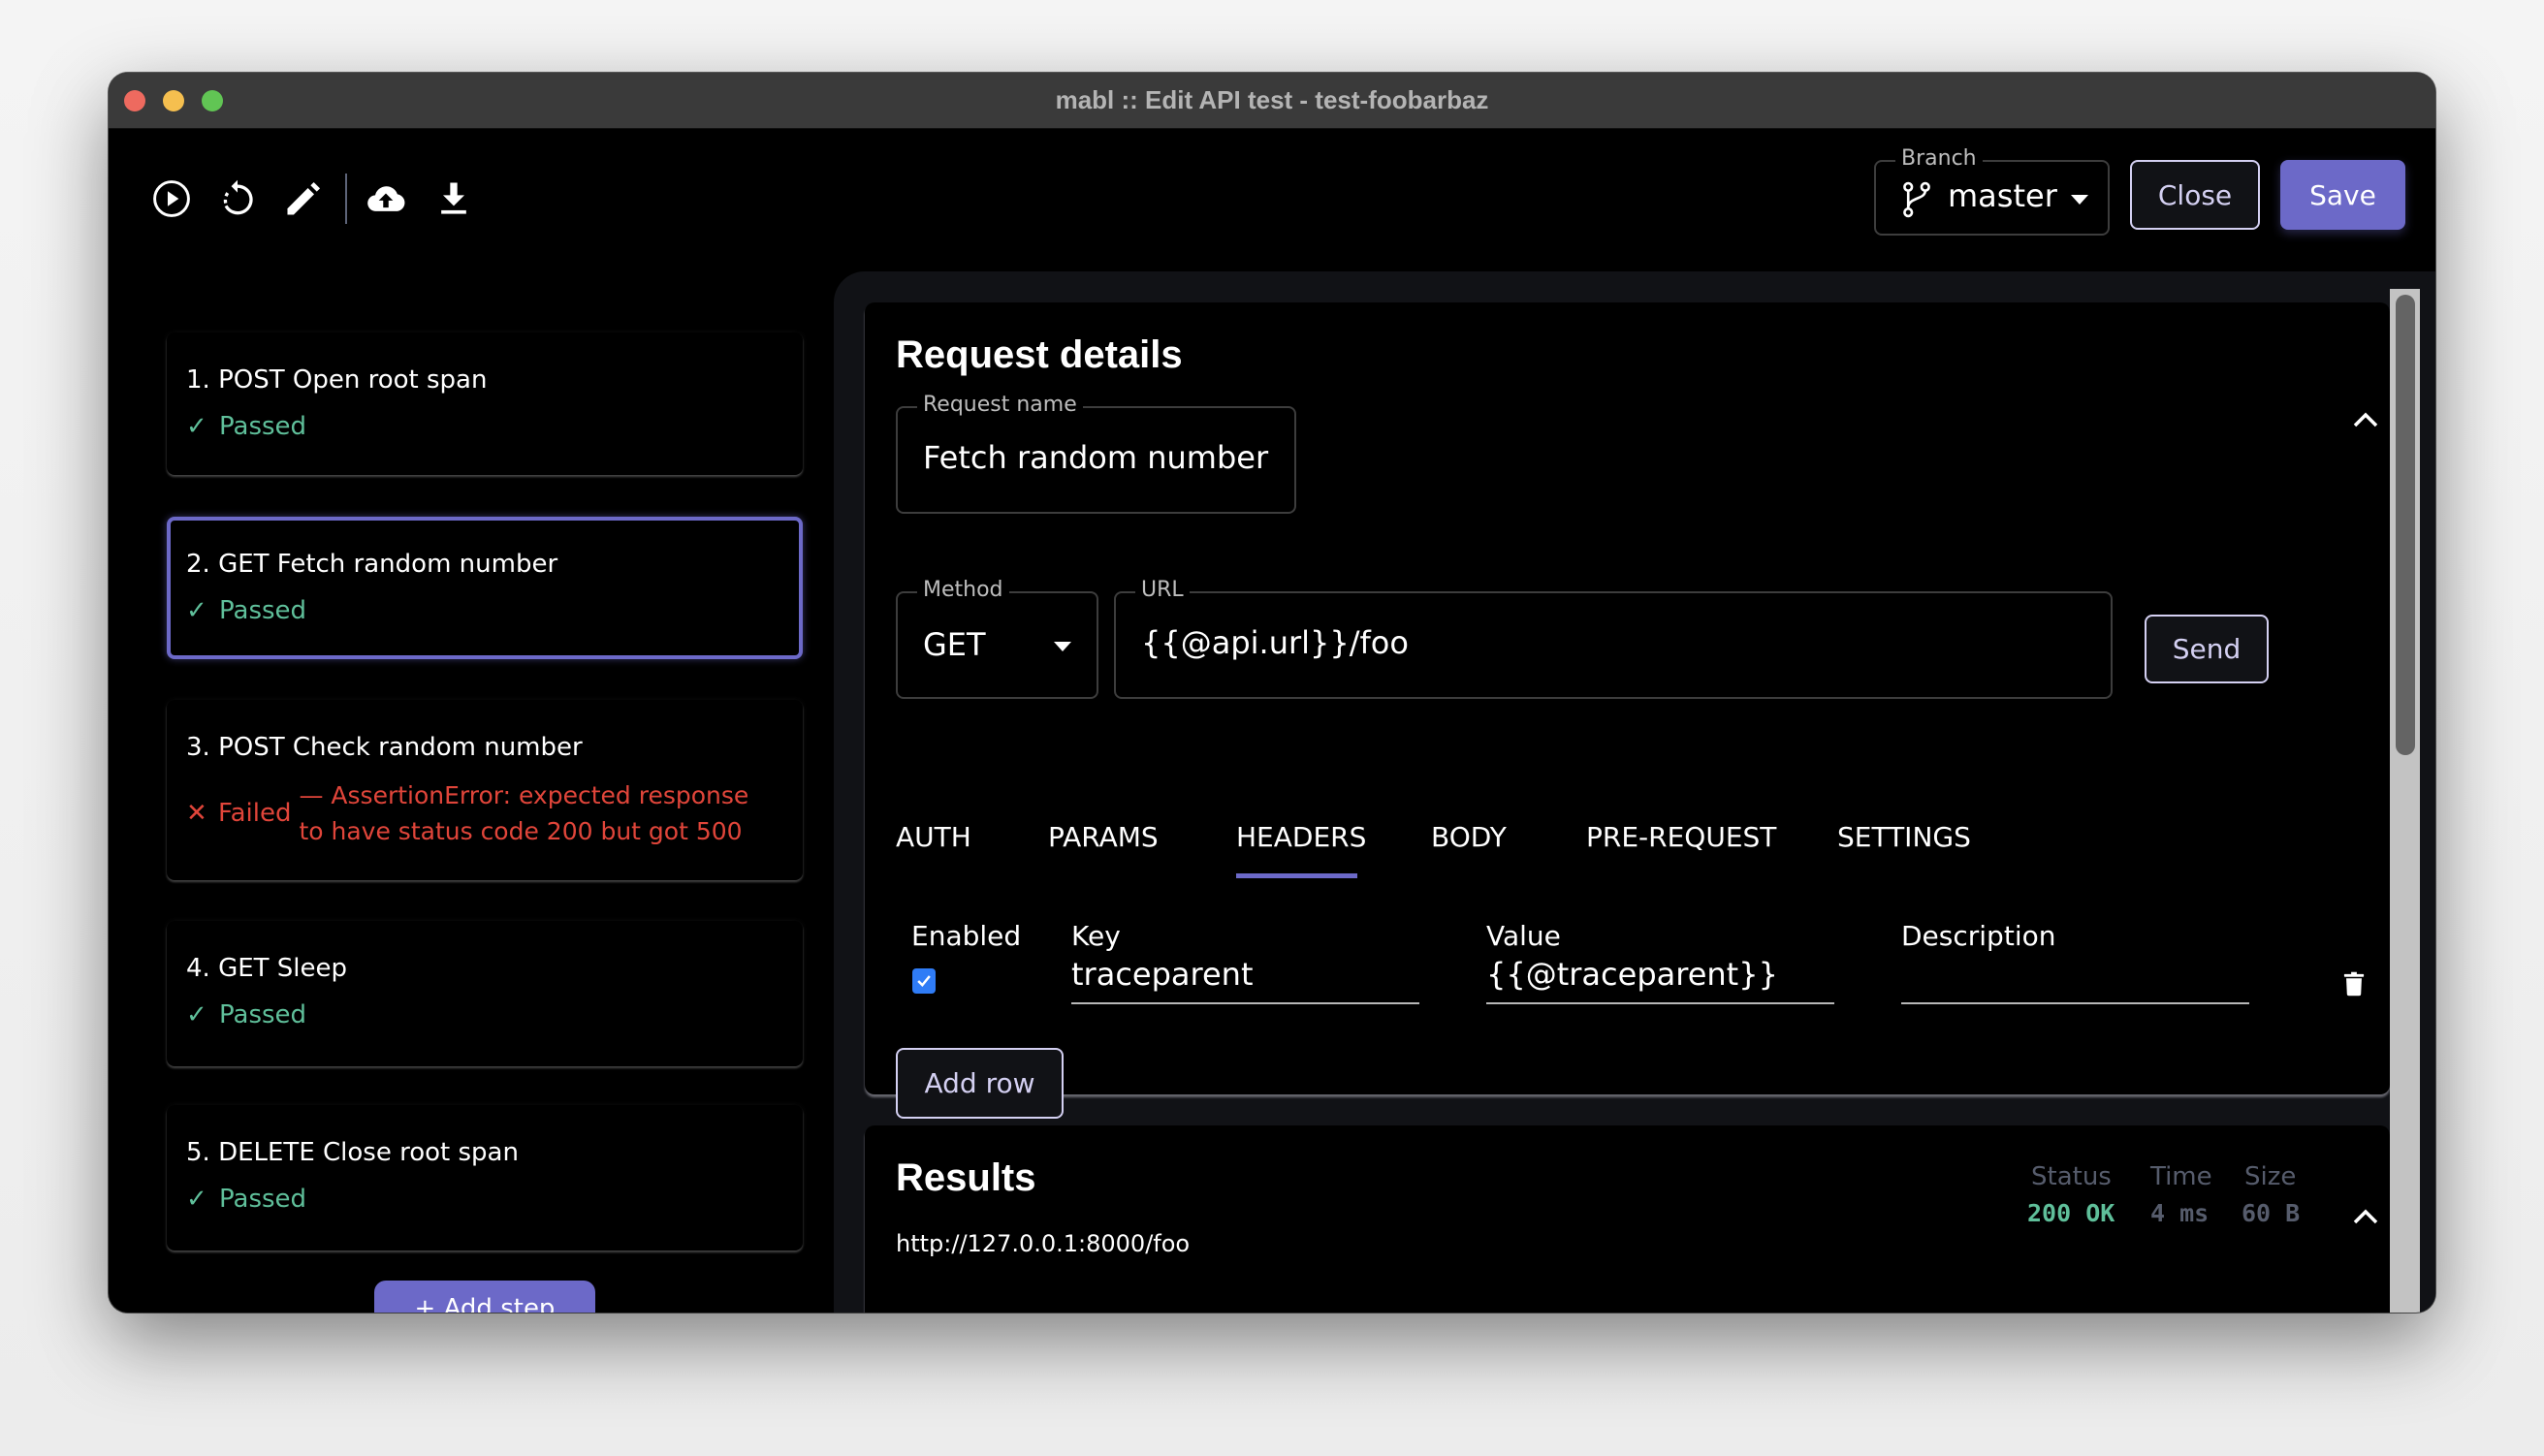 The width and height of the screenshot is (2544, 1456). What do you see at coordinates (1096, 936) in the screenshot?
I see `column-key: Key` at bounding box center [1096, 936].